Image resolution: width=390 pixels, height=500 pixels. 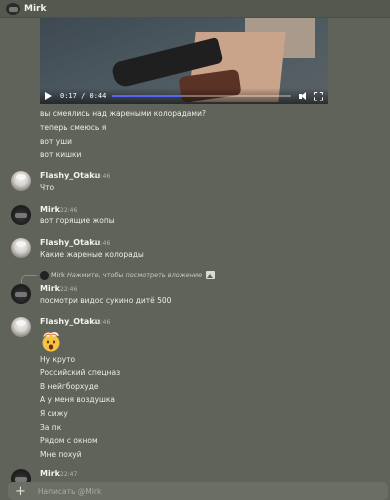 What do you see at coordinates (195, 9) in the screenshot?
I see `dm-header: Mirk` at bounding box center [195, 9].